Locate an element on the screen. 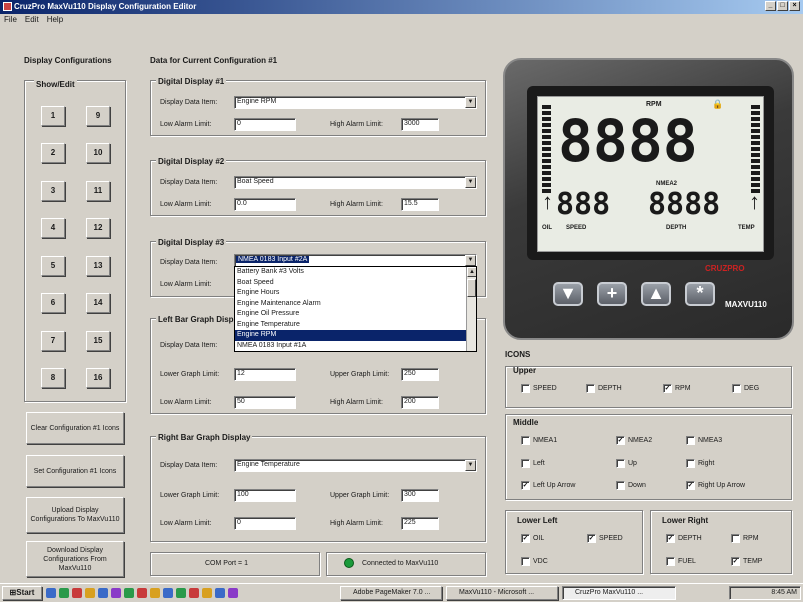 This screenshot has height=602, width=803. clock: 8:45 AM is located at coordinates (784, 592).